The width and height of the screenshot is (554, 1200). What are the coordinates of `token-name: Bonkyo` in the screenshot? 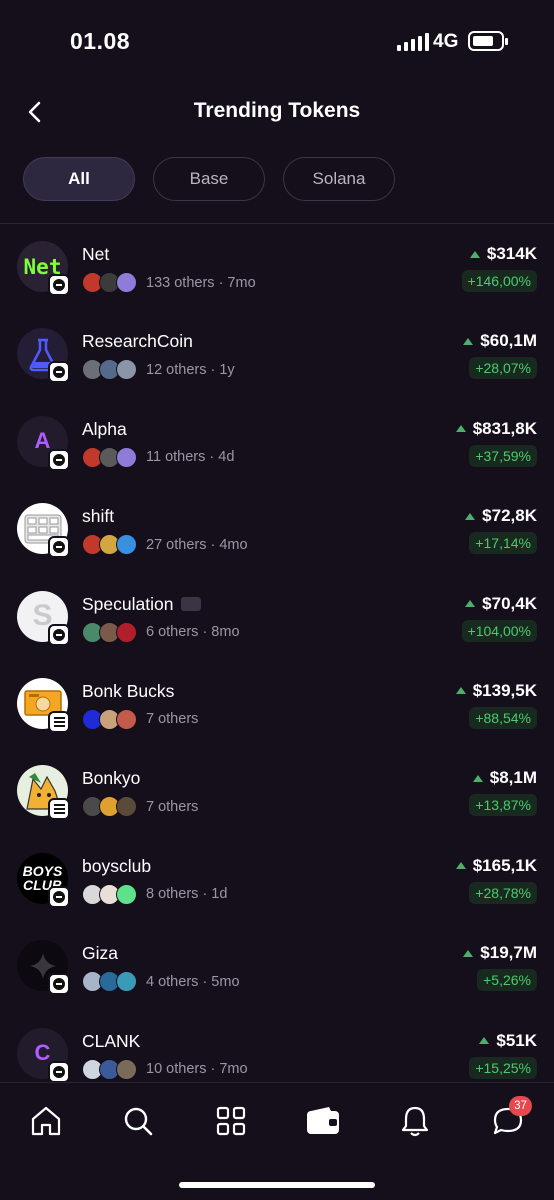 It's located at (111, 778).